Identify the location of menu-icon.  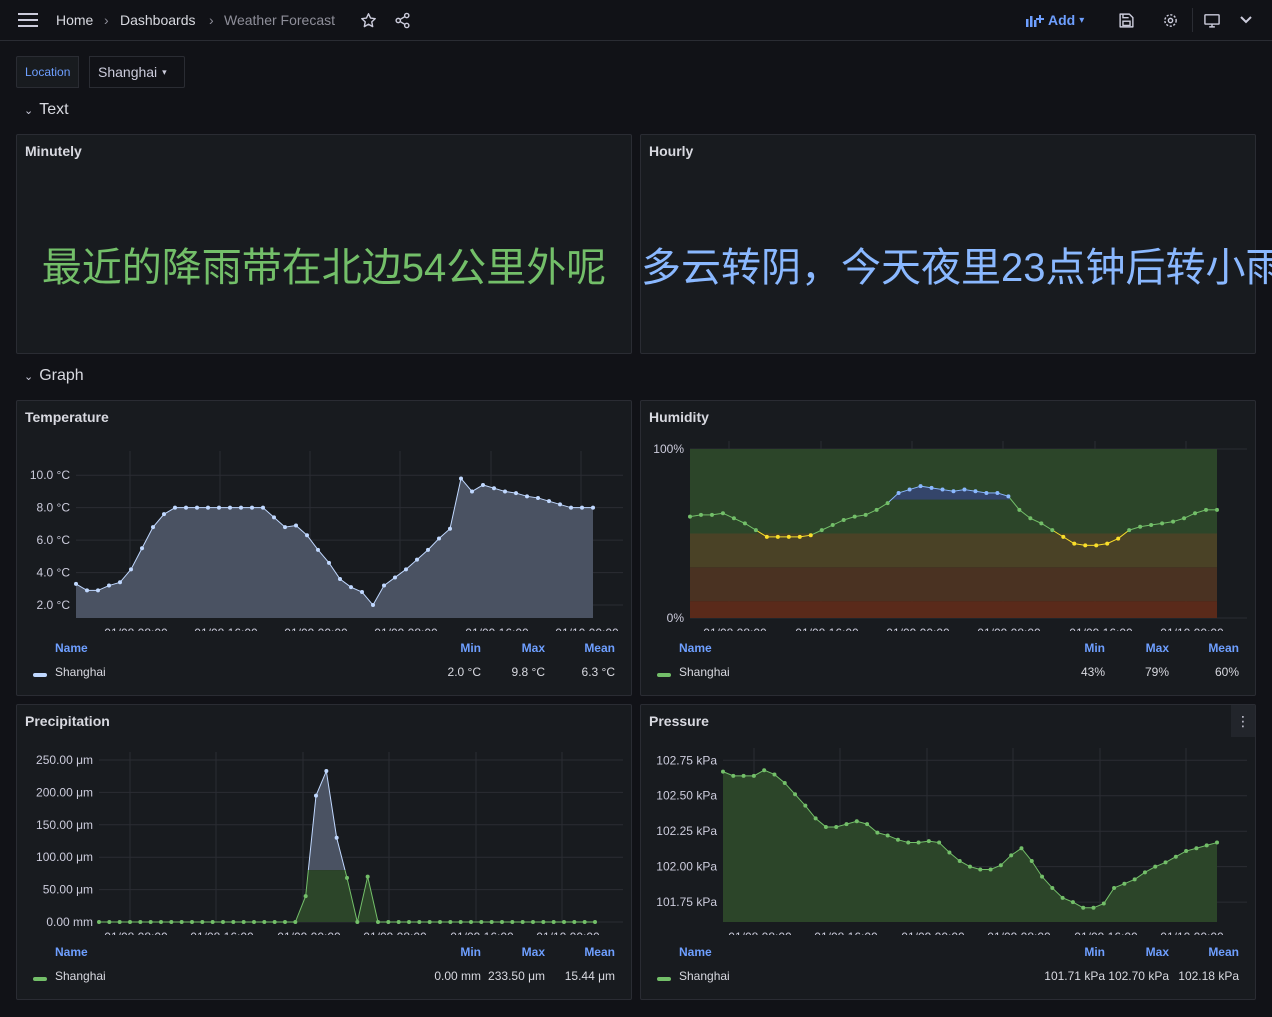
(28, 20).